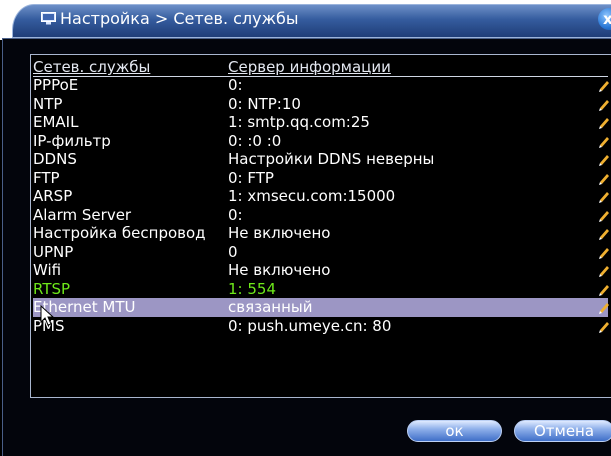 This screenshot has width=611, height=456. Describe the element at coordinates (53, 196) in the screenshot. I see `service-name-cell: ARSP` at that location.